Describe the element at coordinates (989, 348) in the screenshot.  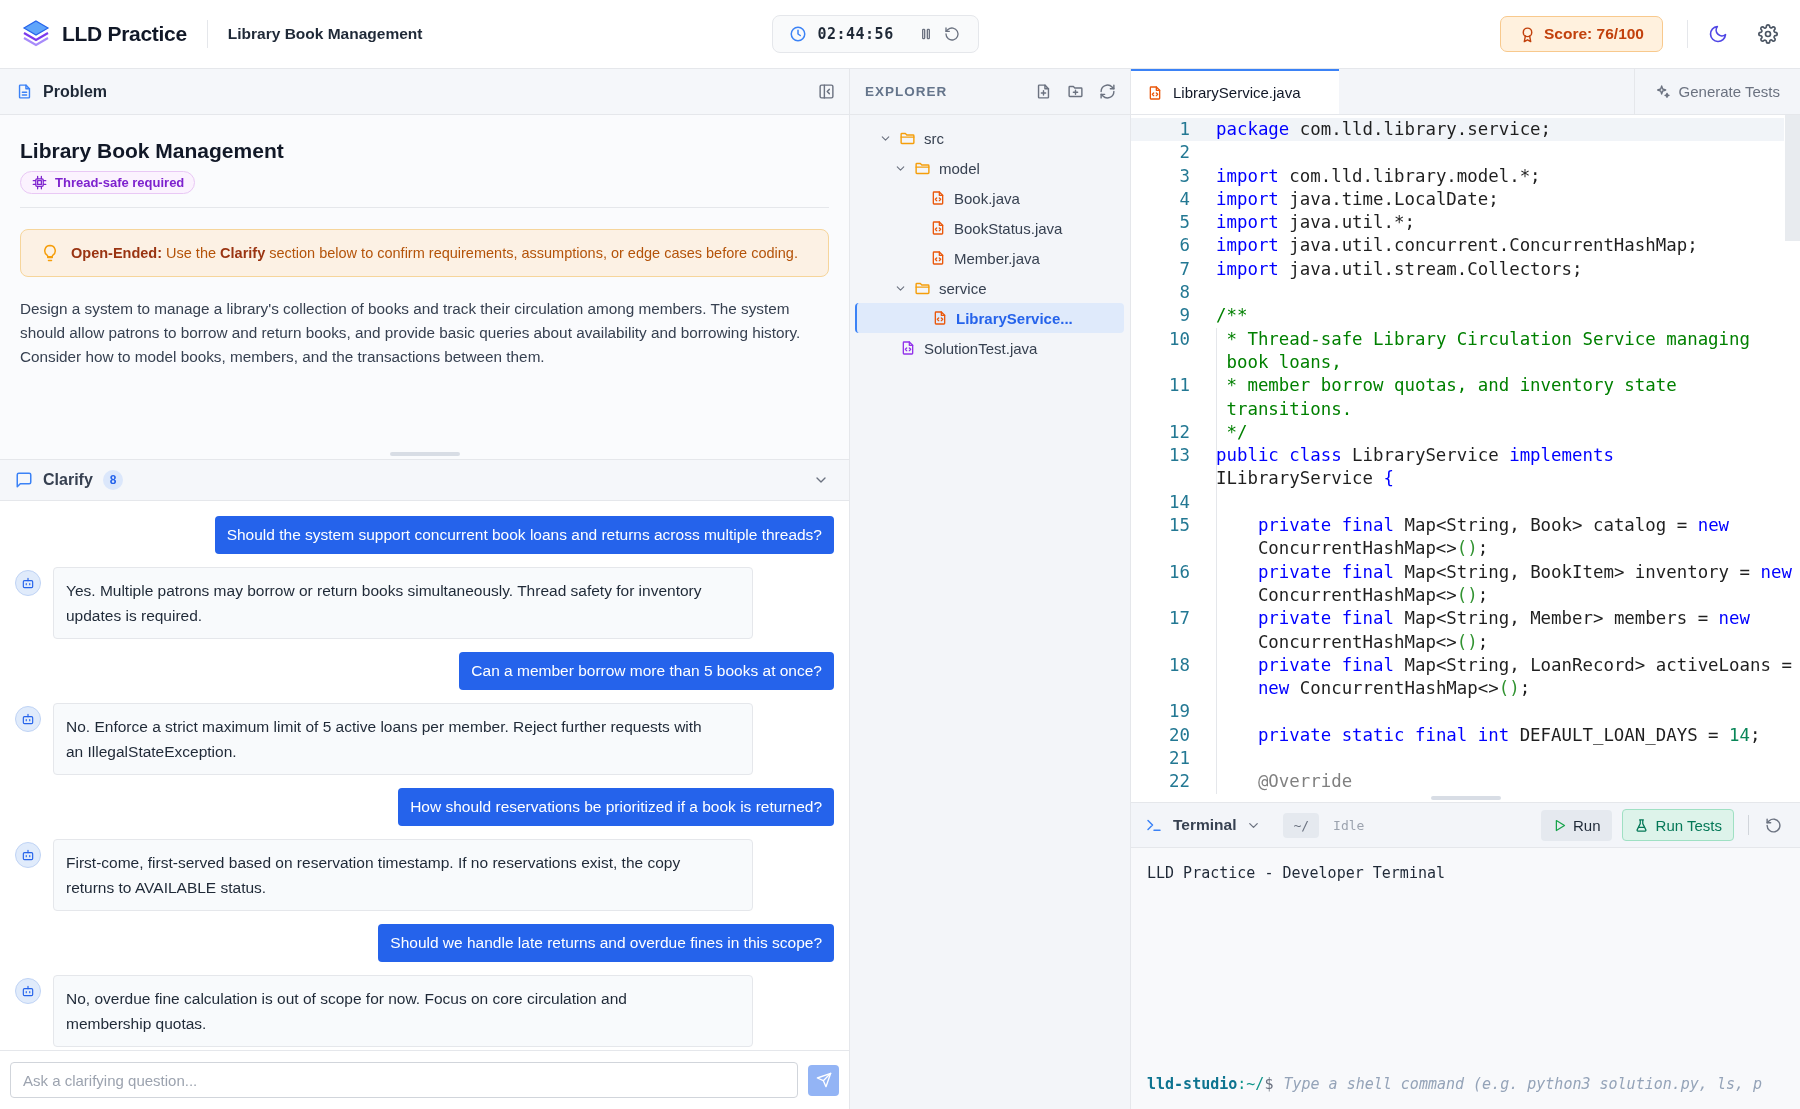
I see `tree-item: SolutionTest.java` at that location.